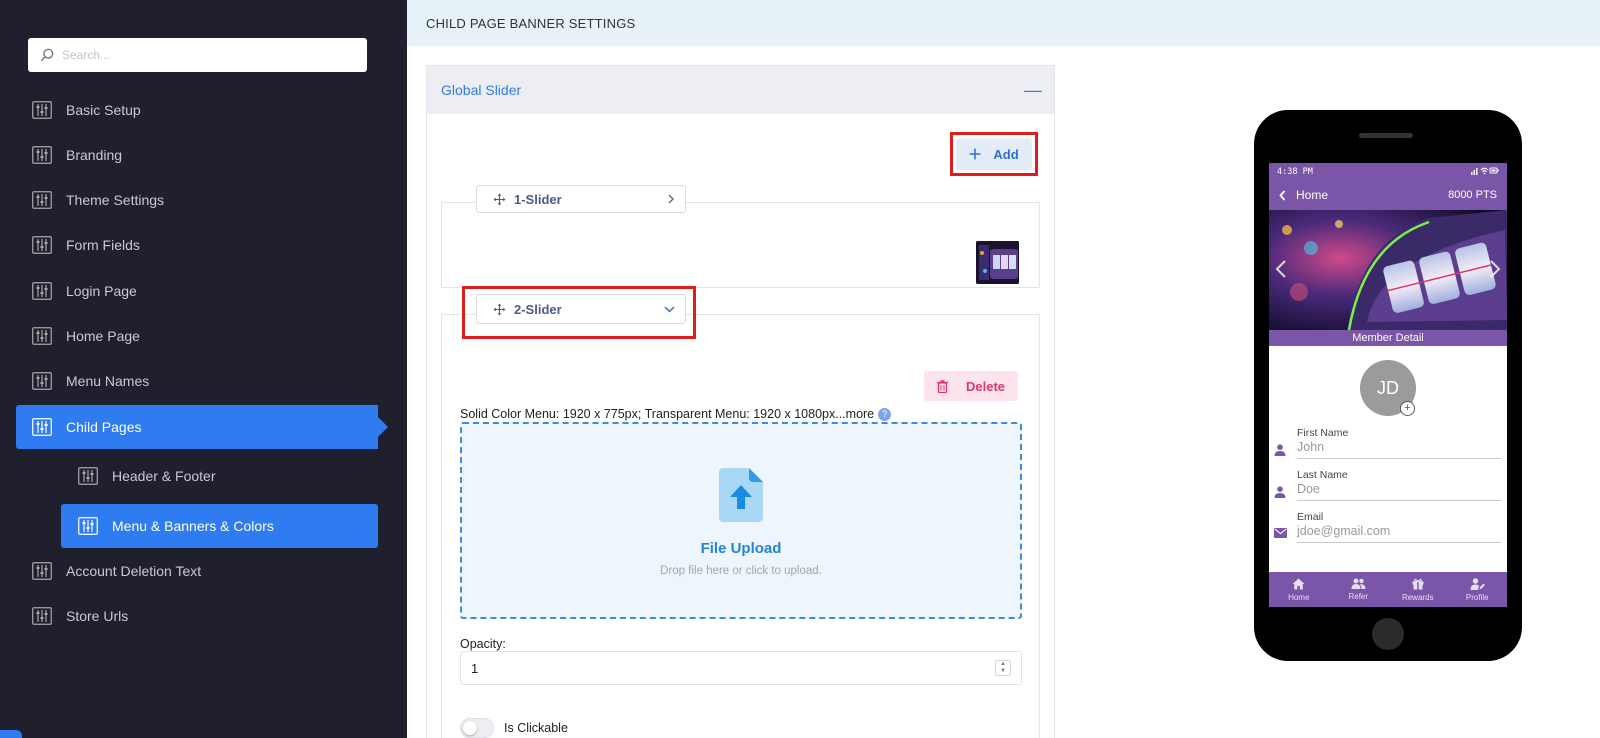 The height and width of the screenshot is (738, 1600). I want to click on last-name-field: Last Name Doe, so click(1387, 487).